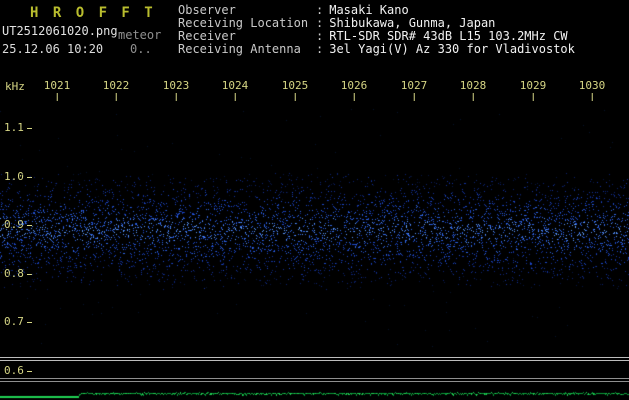 The height and width of the screenshot is (400, 629). I want to click on y-axis-unit-label: kHz, so click(15, 86).